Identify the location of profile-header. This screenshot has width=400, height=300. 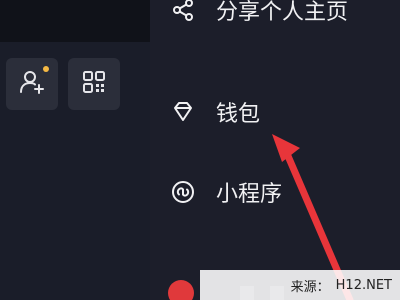
(75, 21).